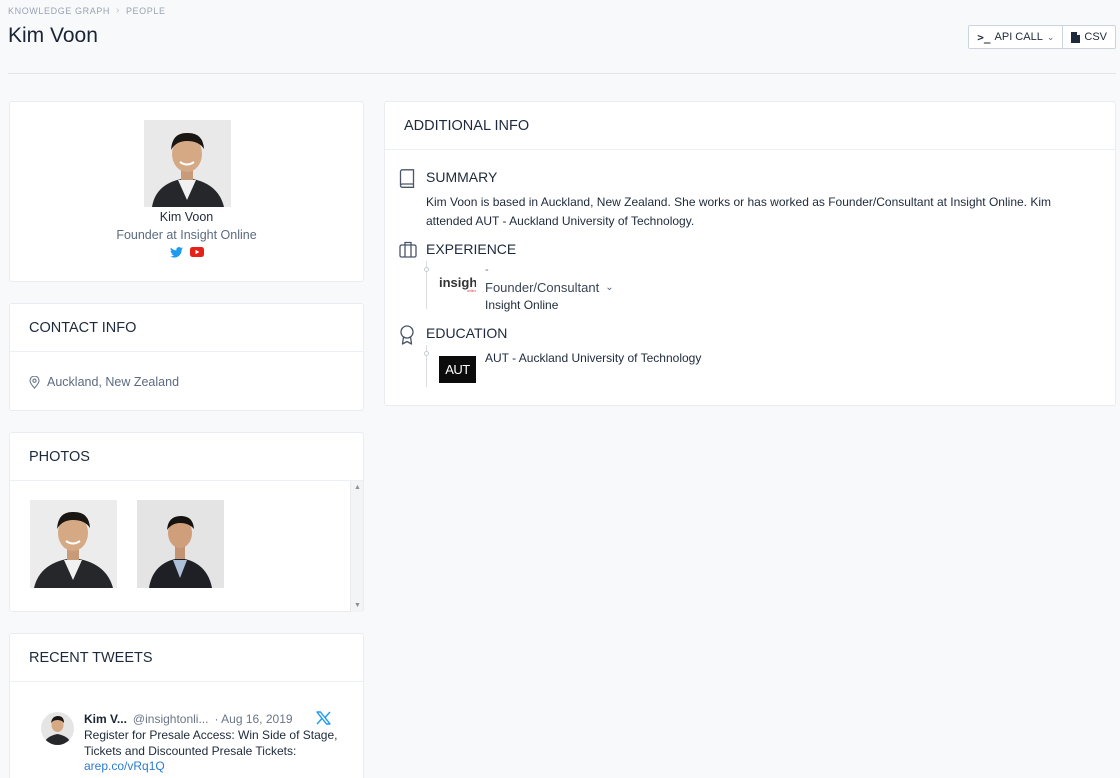 The width and height of the screenshot is (1120, 778). Describe the element at coordinates (59, 11) in the screenshot. I see `breadcrumb-item-knowledge-graph: KNOWLEDGE GRAPH` at that location.